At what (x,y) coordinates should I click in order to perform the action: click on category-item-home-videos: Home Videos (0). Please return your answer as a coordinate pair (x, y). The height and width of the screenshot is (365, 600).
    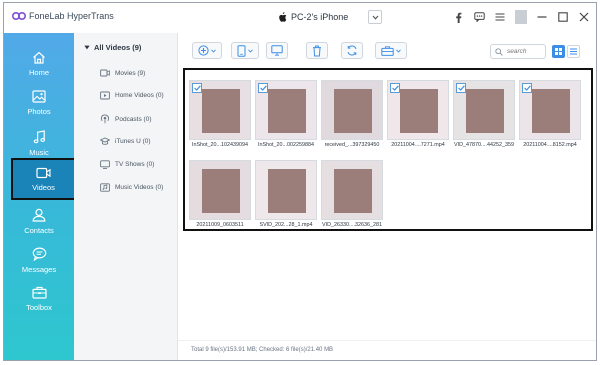
    Looking at the image, I should click on (132, 95).